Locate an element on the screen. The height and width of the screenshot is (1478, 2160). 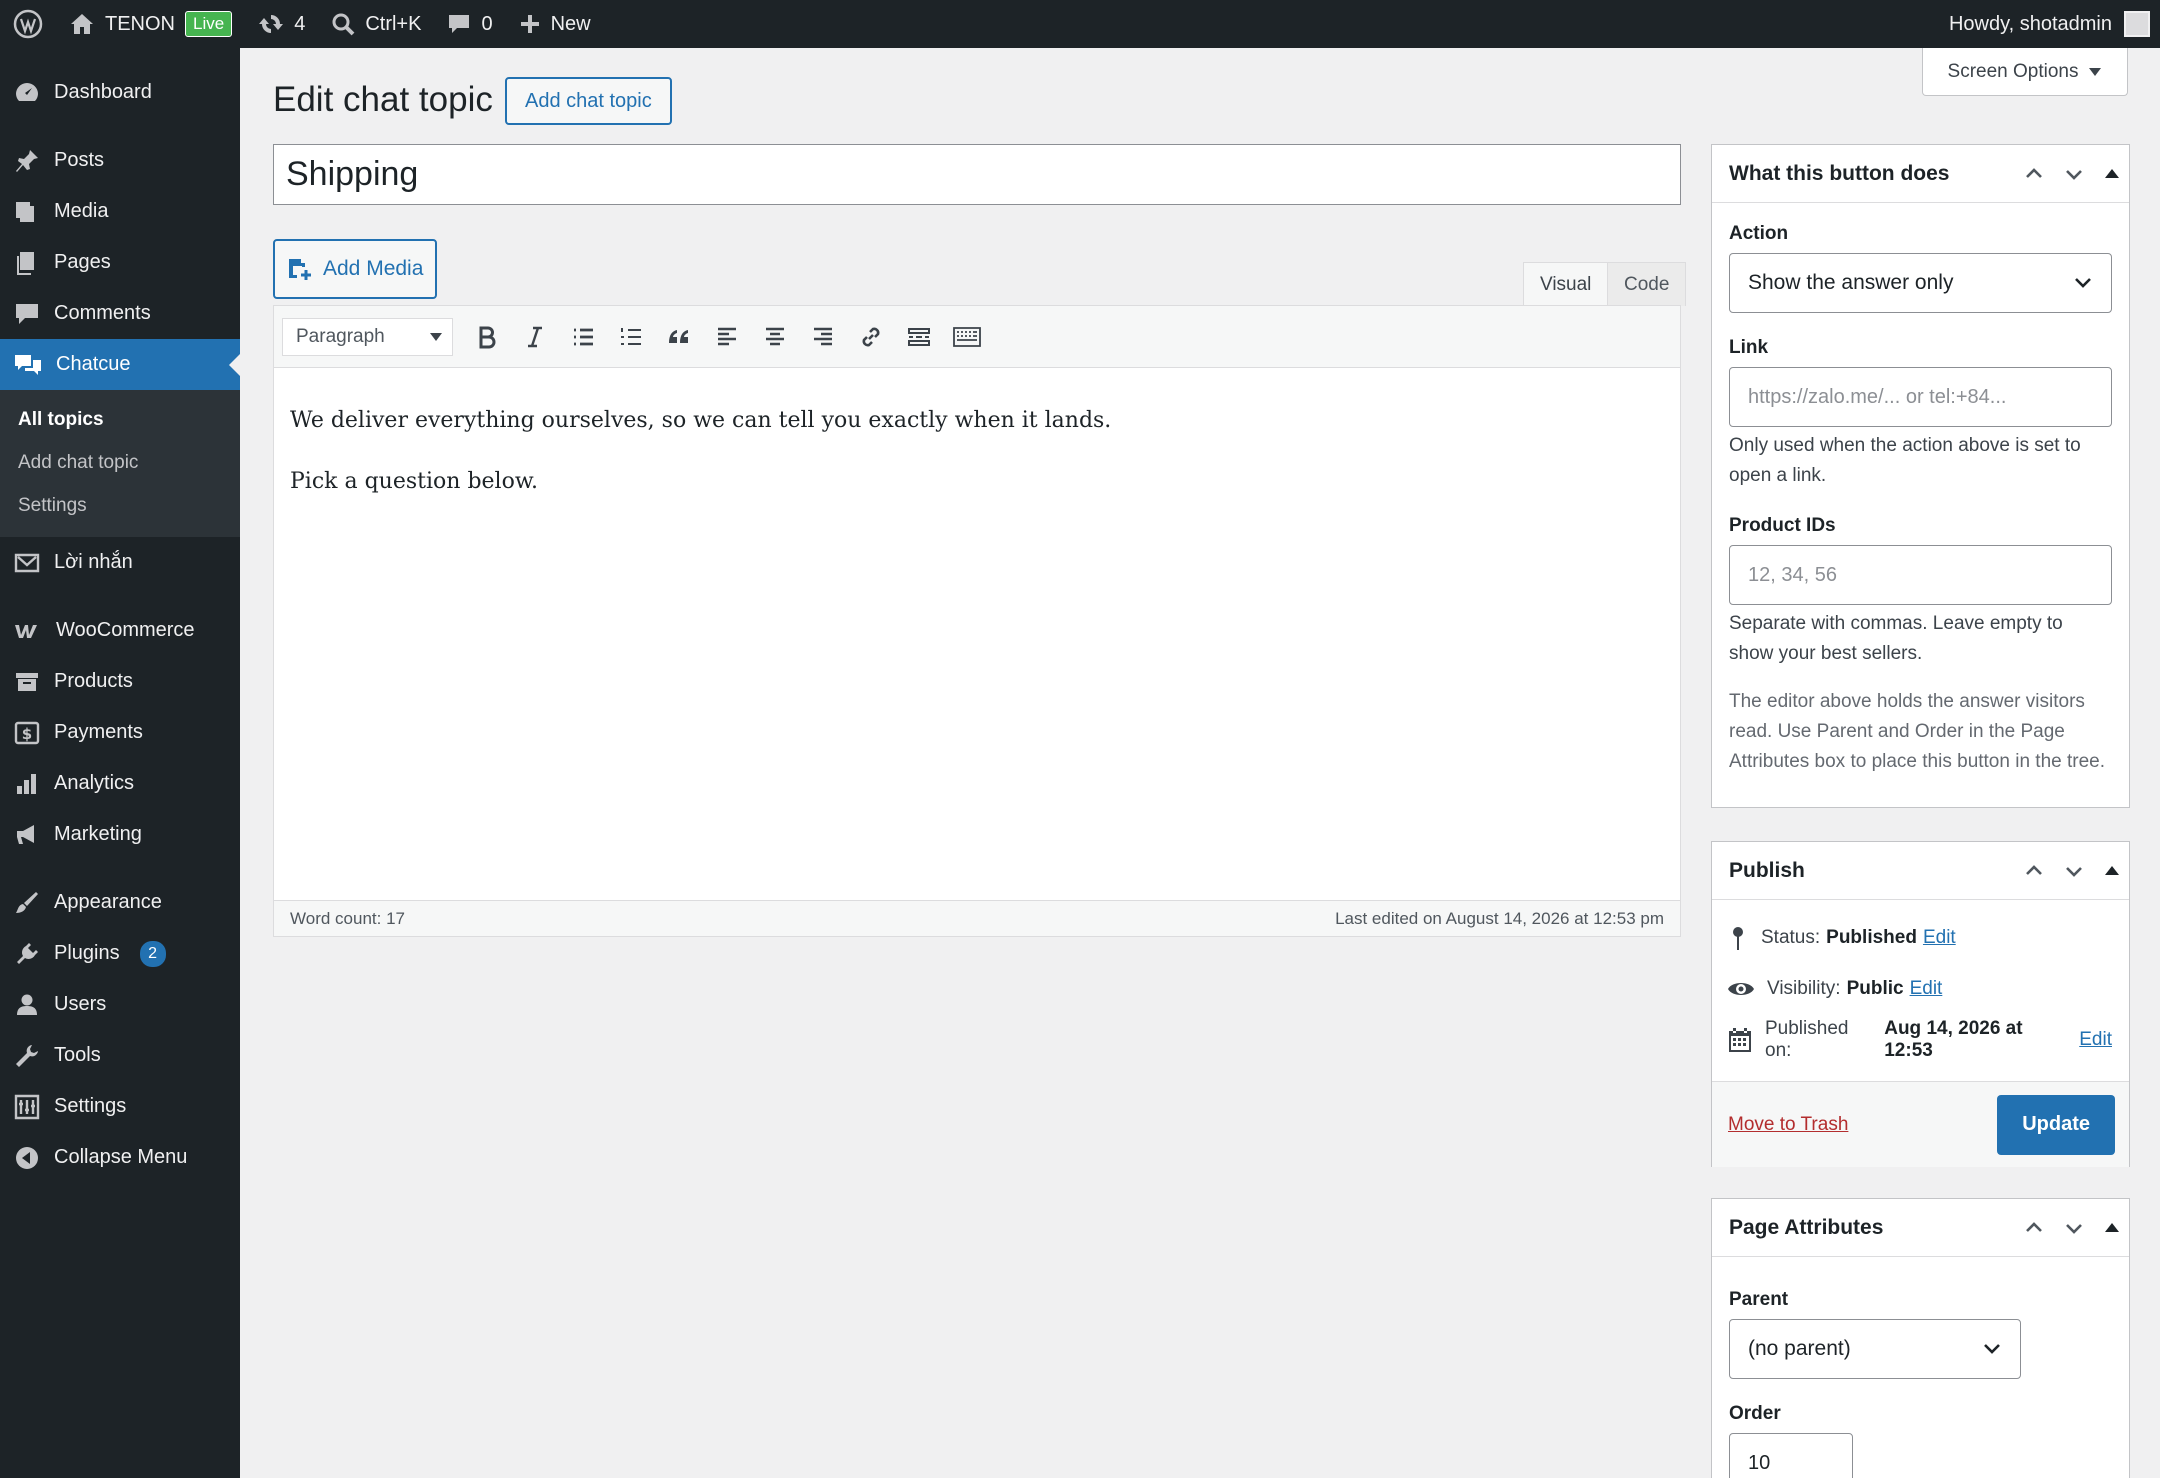
italic-button is located at coordinates (535, 337).